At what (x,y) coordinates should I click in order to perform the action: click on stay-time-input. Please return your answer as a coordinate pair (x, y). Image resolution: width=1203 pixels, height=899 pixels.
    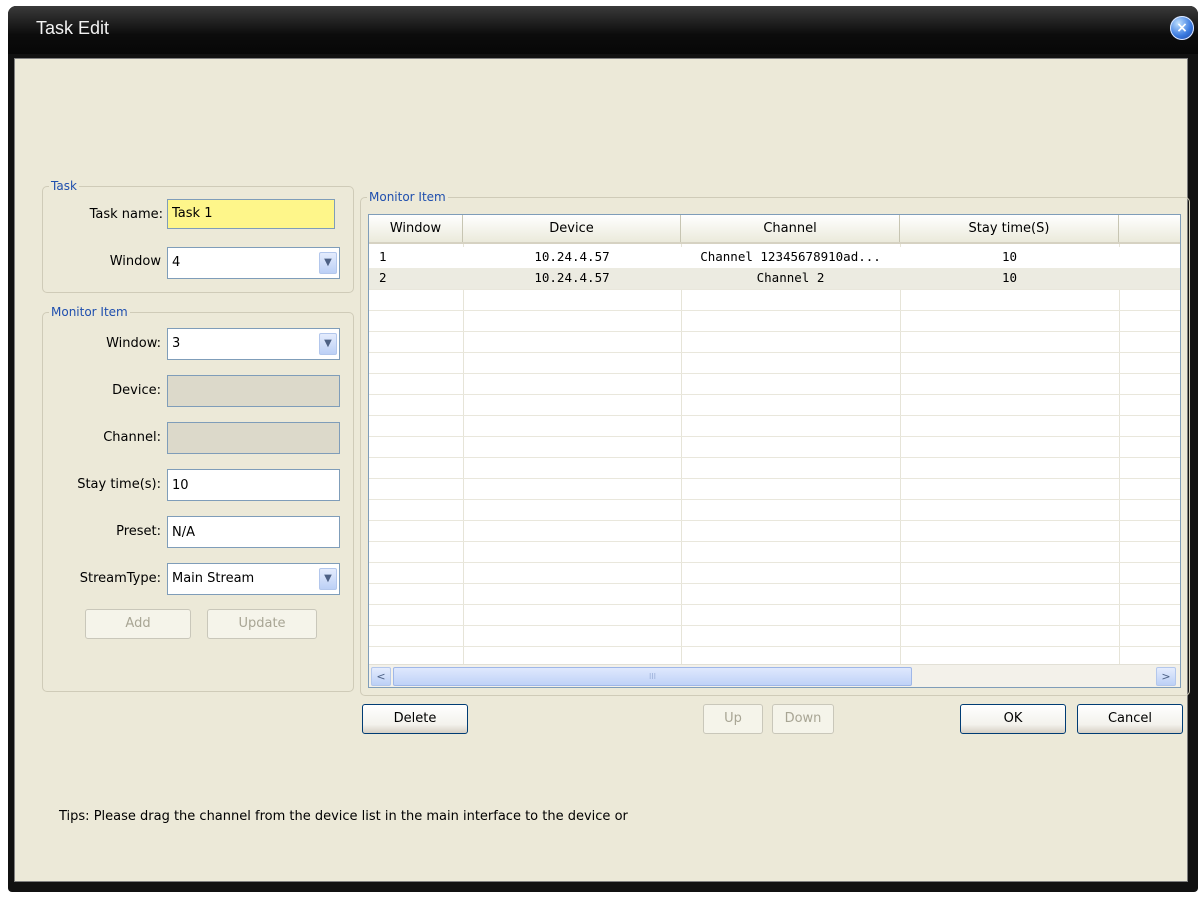
    Looking at the image, I should click on (253, 485).